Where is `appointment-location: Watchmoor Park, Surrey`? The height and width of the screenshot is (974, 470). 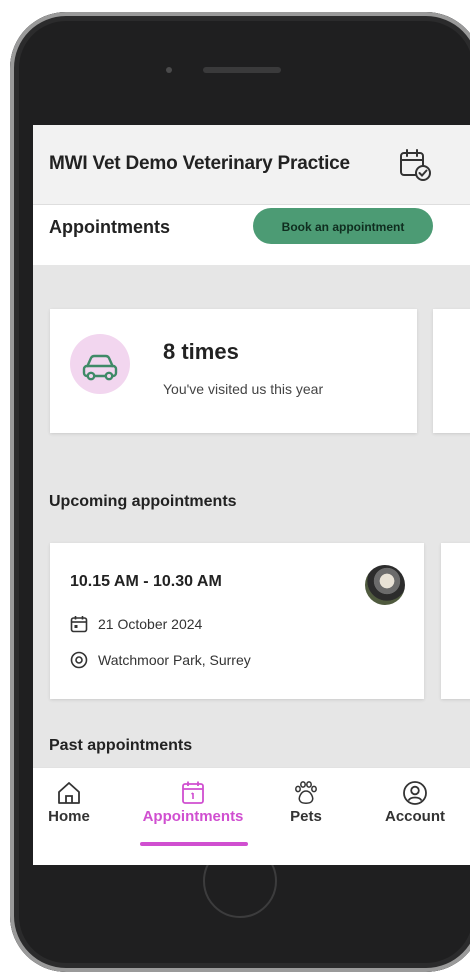 appointment-location: Watchmoor Park, Surrey is located at coordinates (174, 660).